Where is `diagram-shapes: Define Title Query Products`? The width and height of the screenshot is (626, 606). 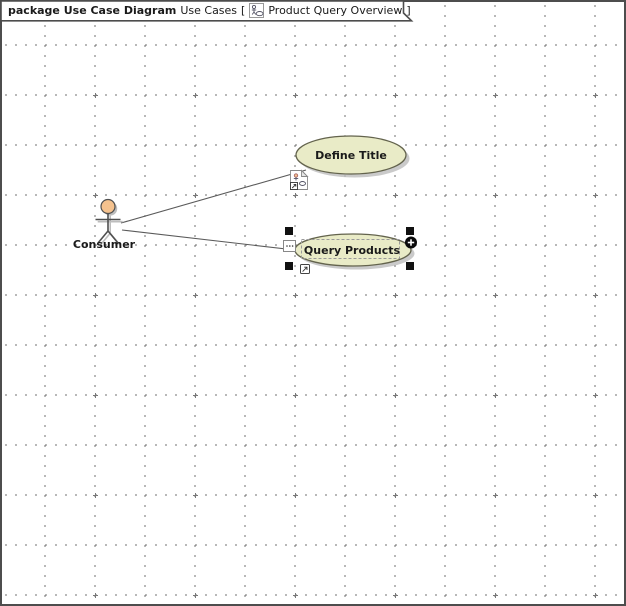 diagram-shapes: Define Title Query Products is located at coordinates (256, 204).